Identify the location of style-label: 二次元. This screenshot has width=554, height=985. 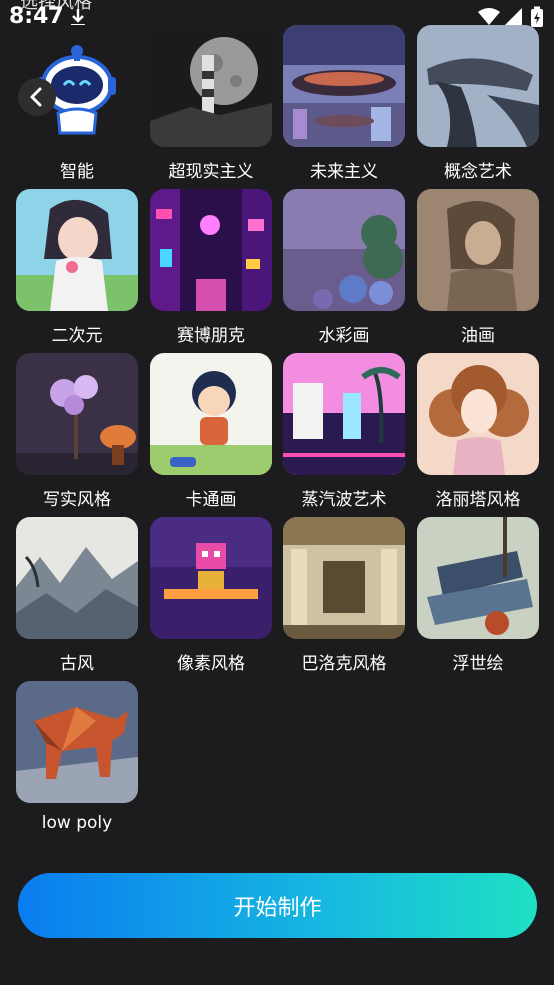
(77, 336).